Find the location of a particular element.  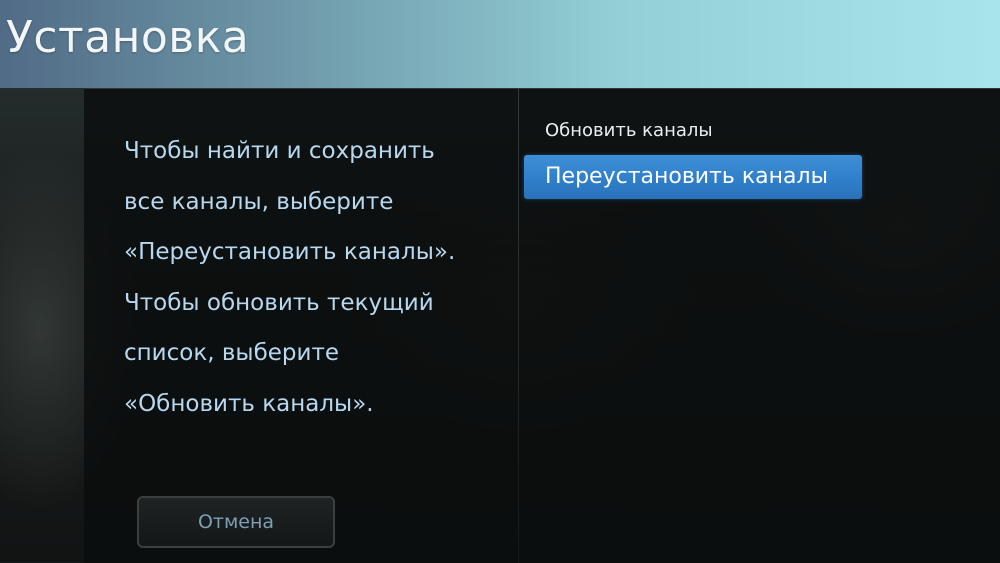

info-line: «Переустановить каналы». is located at coordinates (290, 252).